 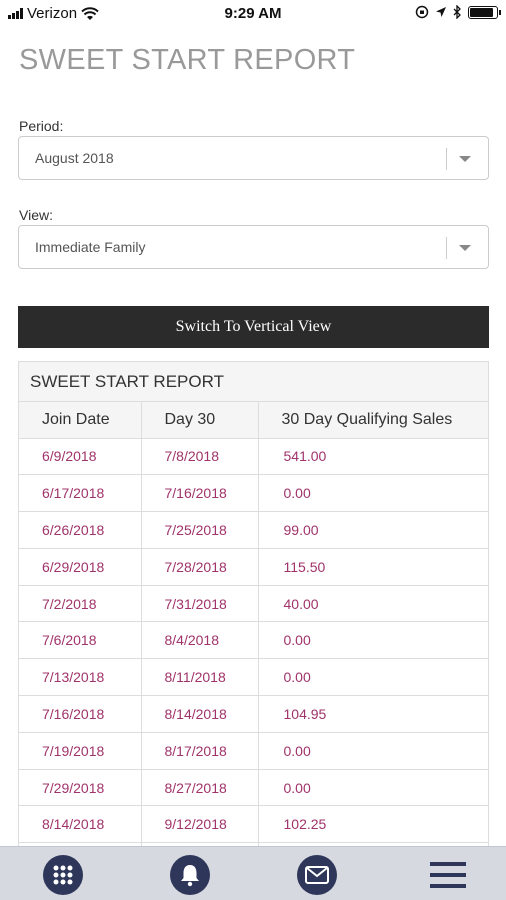 What do you see at coordinates (373, 824) in the screenshot?
I see `qualifying-sales-link: 102.25` at bounding box center [373, 824].